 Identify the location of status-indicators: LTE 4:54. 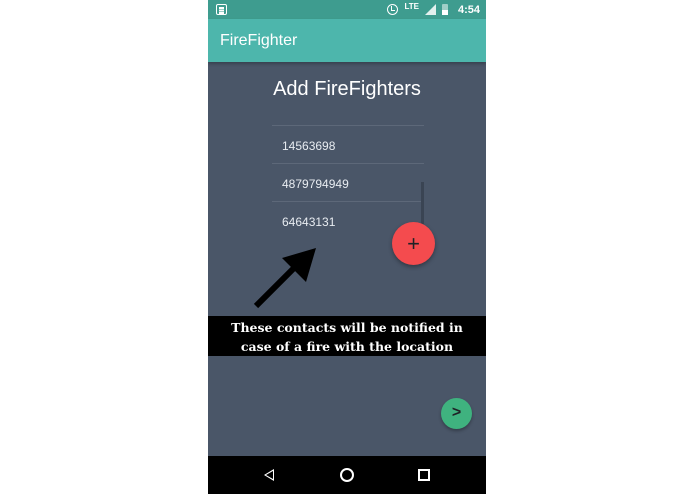
(433, 9).